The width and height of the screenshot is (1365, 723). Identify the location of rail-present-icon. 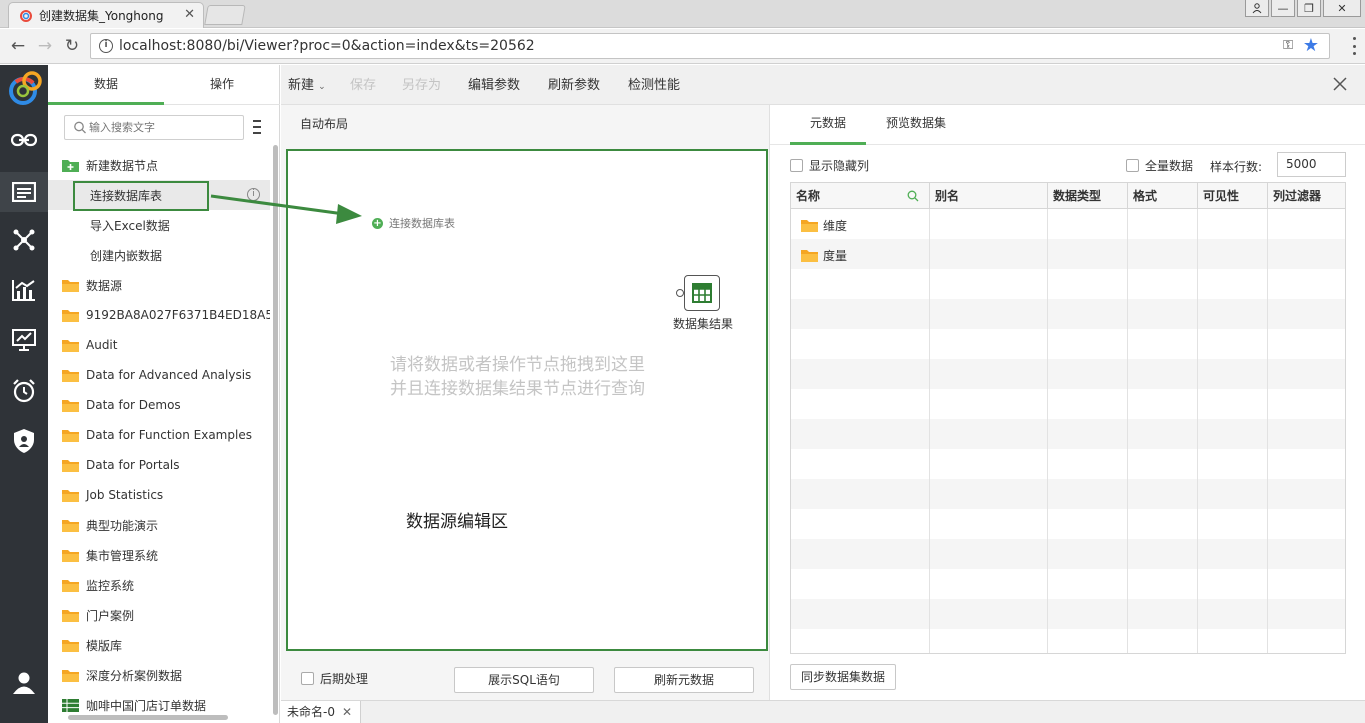
(24, 340).